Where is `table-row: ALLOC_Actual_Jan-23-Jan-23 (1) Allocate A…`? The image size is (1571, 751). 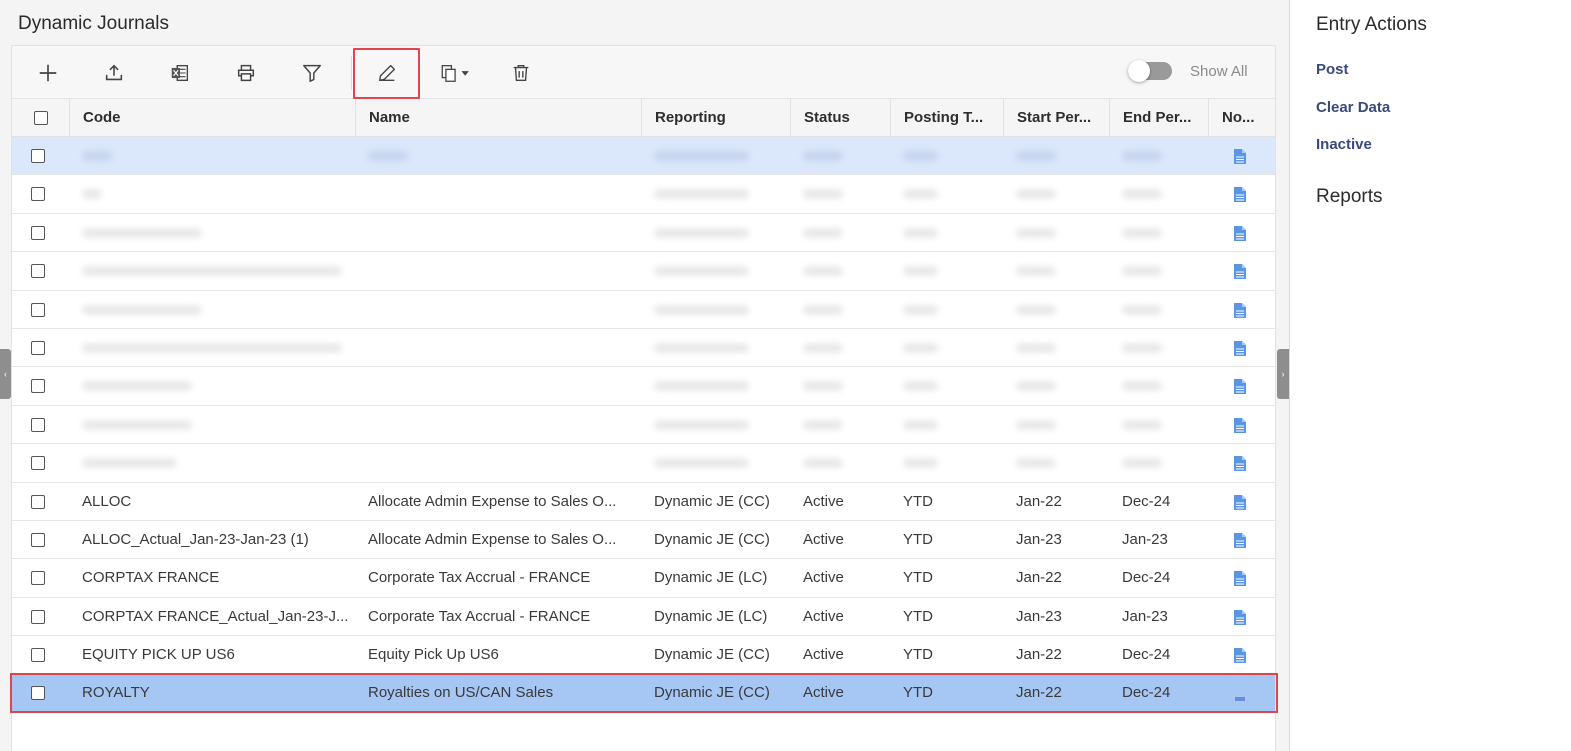
table-row: ALLOC_Actual_Jan-23-Jan-23 (1) Allocate A… is located at coordinates (643, 540).